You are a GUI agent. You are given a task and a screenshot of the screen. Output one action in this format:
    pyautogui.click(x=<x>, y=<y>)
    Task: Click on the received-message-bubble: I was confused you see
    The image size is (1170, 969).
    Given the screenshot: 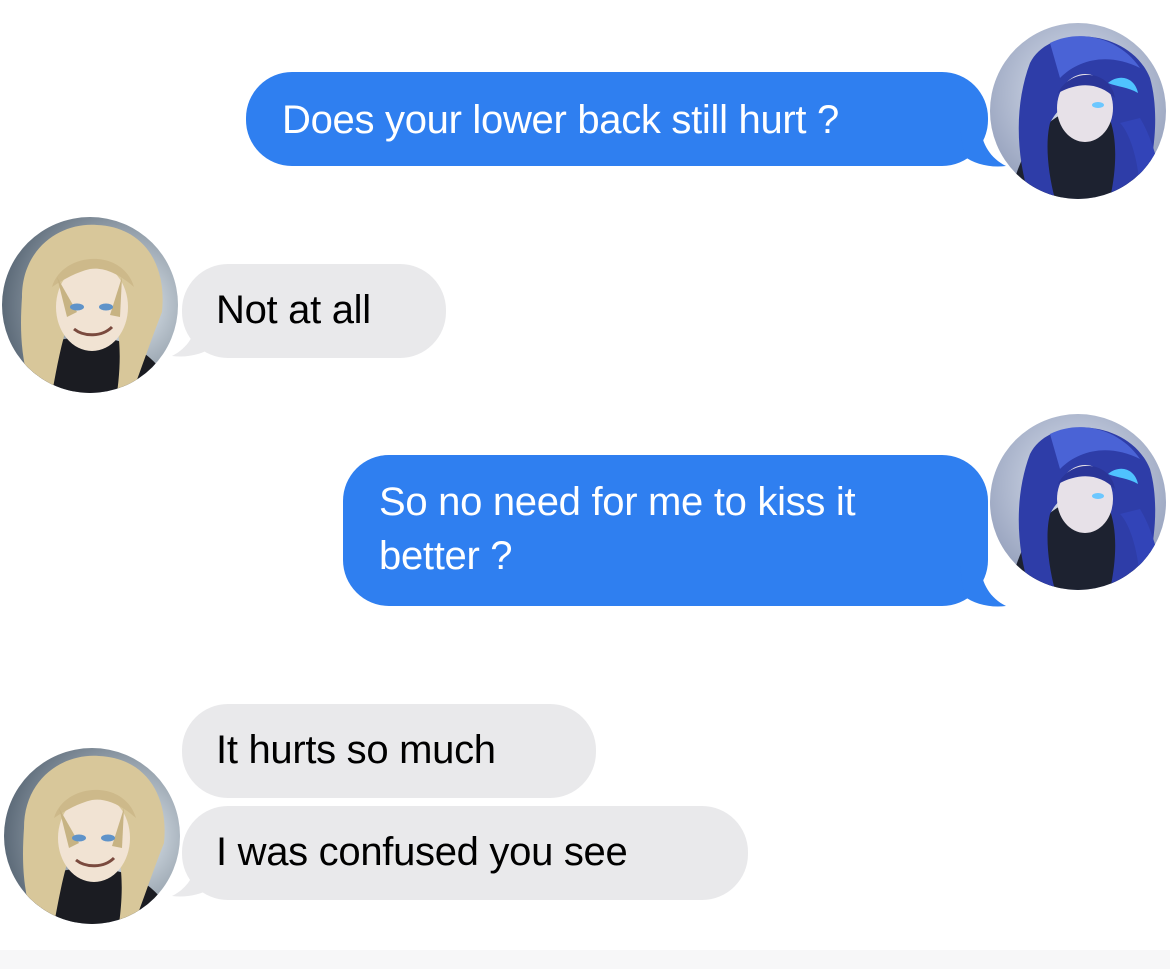 What is the action you would take?
    pyautogui.click(x=465, y=853)
    